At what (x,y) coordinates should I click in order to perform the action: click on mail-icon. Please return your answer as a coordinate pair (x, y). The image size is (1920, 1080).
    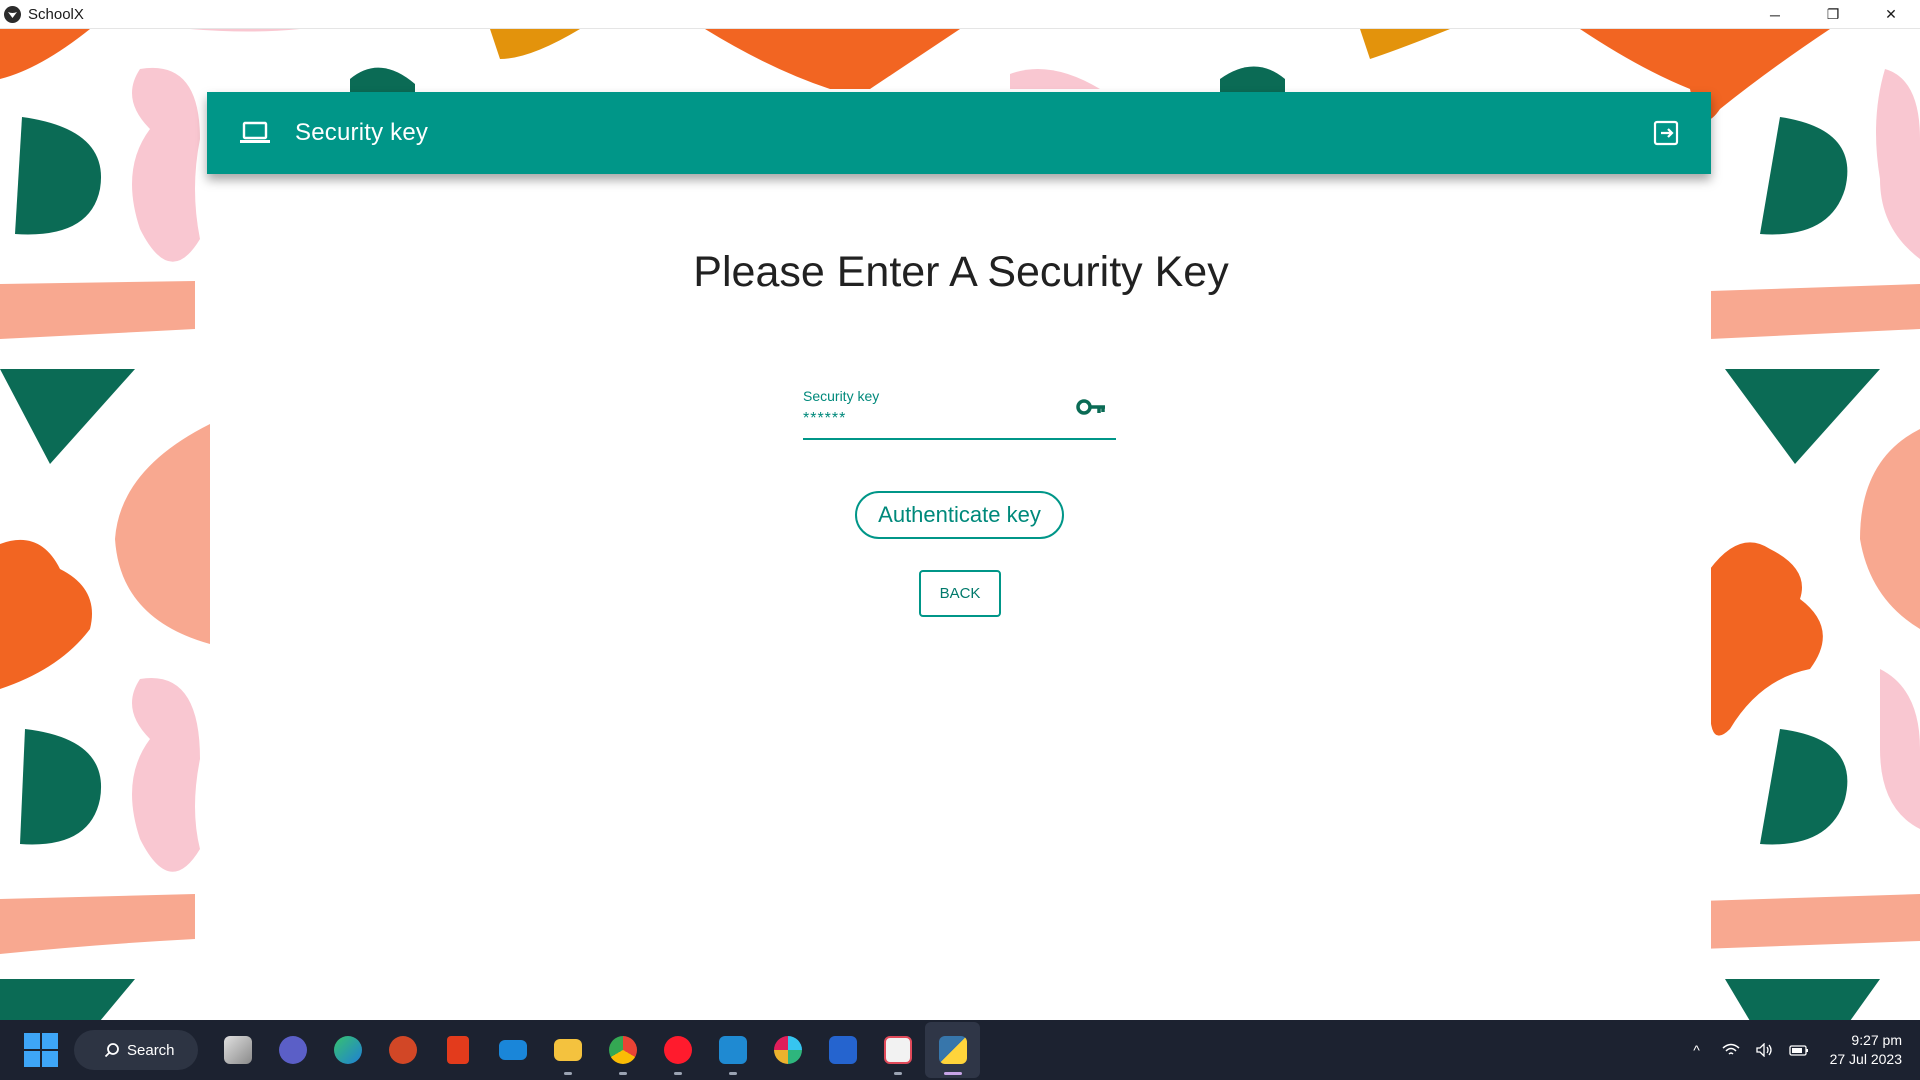
    Looking at the image, I should click on (512, 1050).